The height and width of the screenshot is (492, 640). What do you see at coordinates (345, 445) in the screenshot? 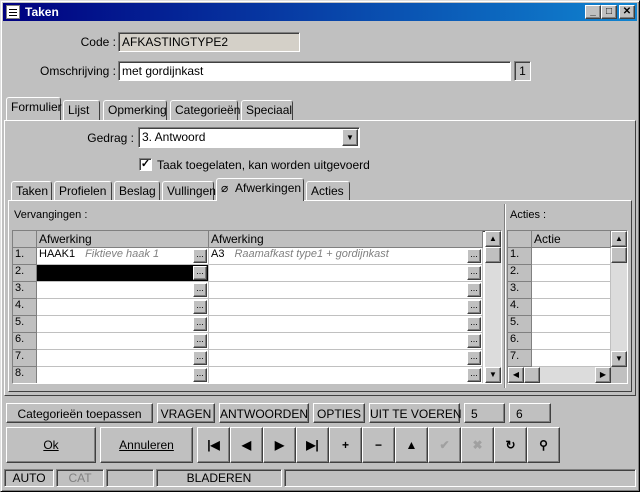
I see `add-icon: +` at bounding box center [345, 445].